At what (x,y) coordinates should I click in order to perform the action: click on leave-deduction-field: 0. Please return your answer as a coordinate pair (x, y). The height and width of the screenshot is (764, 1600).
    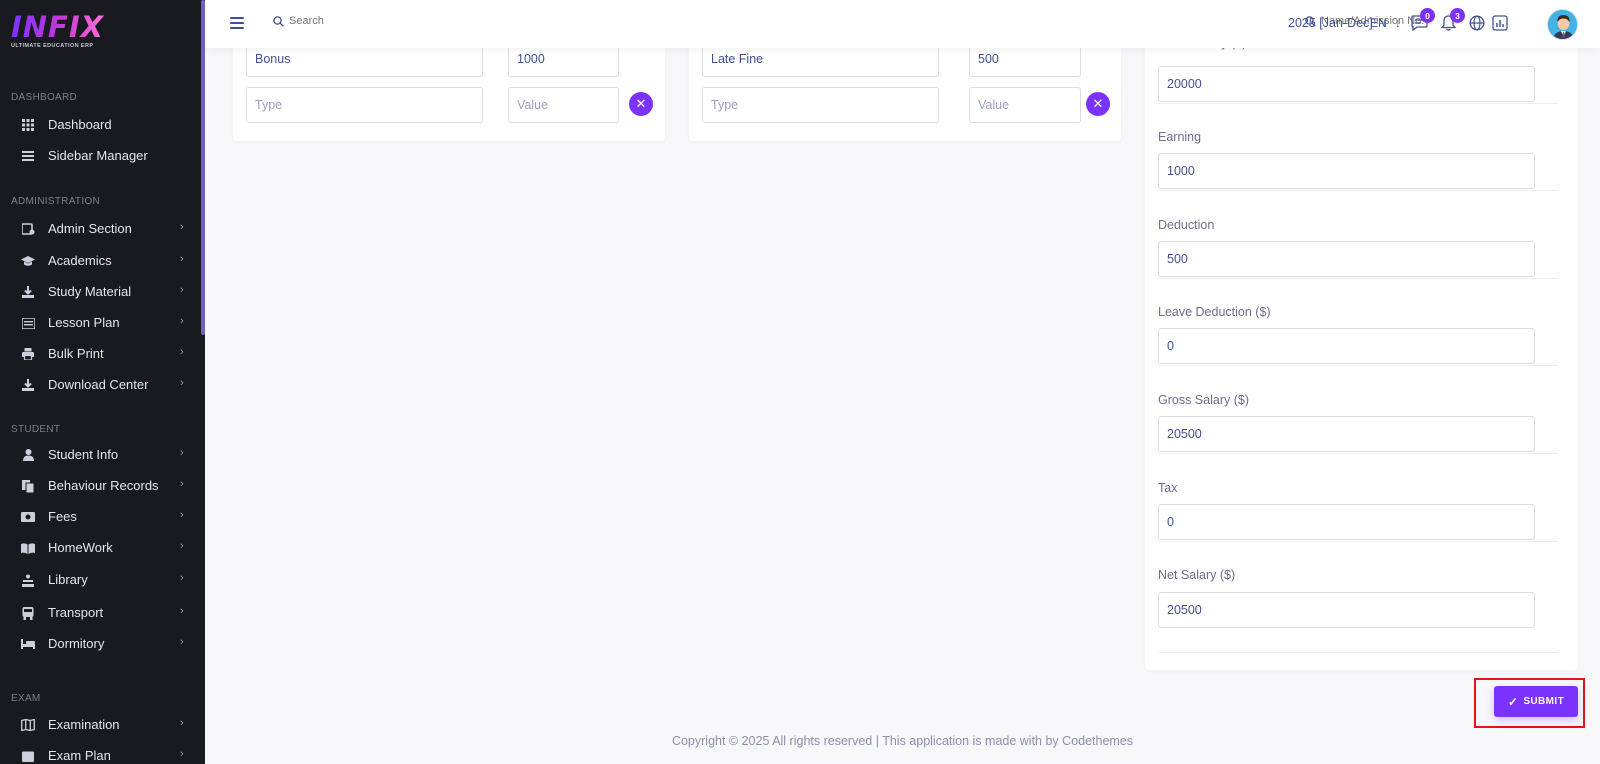
    Looking at the image, I should click on (1346, 346).